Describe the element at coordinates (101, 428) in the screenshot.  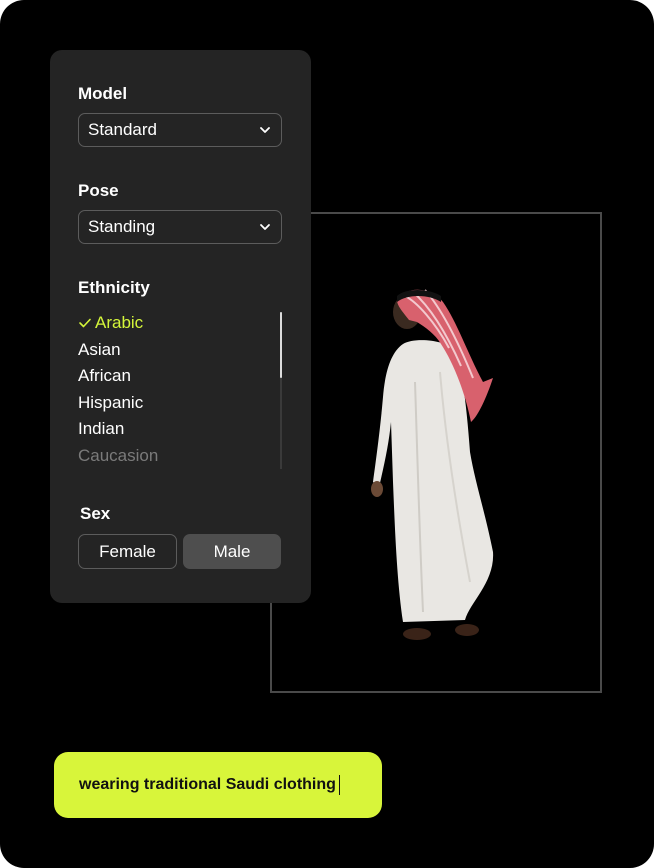
I see `ethnicity-option-label: Indian` at that location.